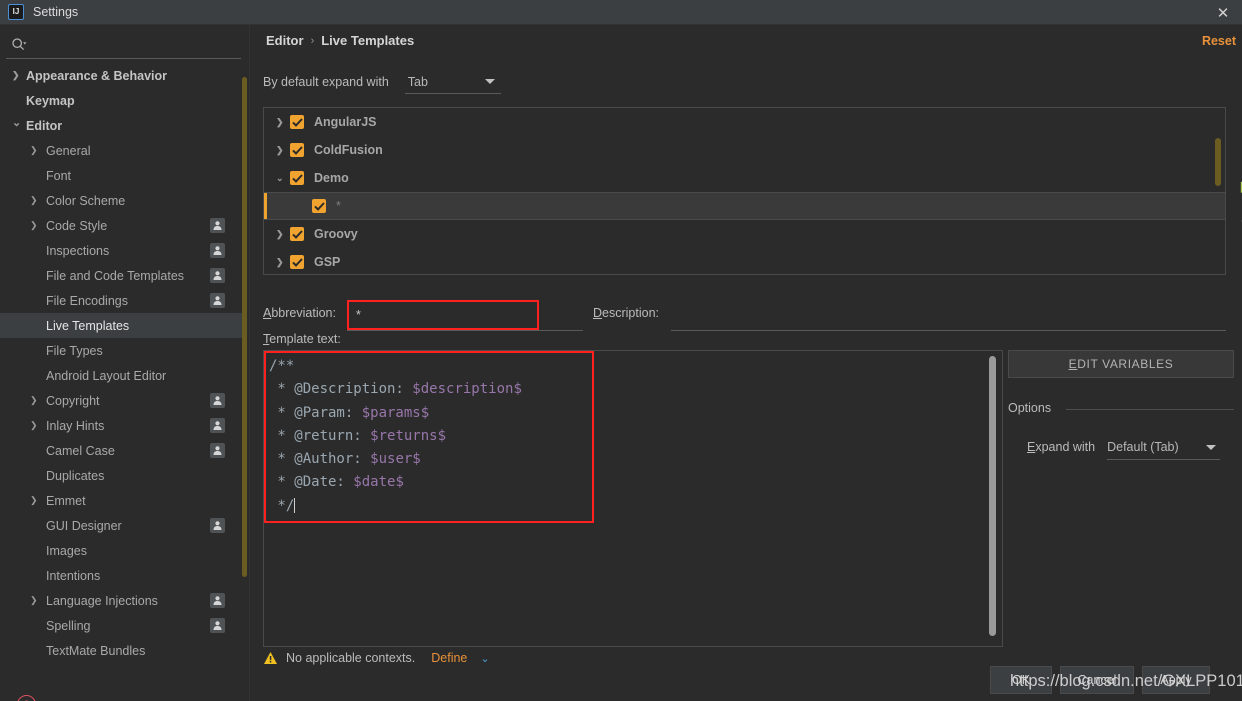  Describe the element at coordinates (326, 82) in the screenshot. I see `default-expand-label: By default expand with` at that location.